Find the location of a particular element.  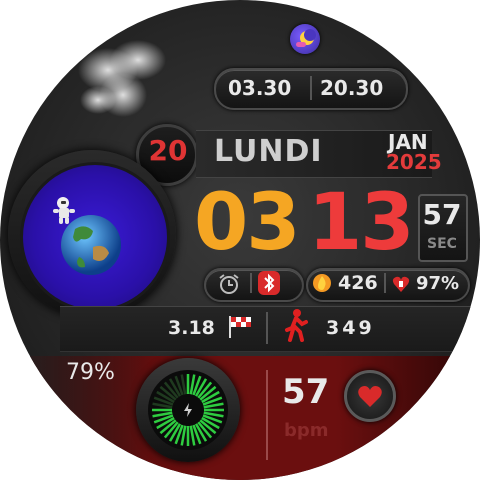

alarm-clock-icon is located at coordinates (229, 284).